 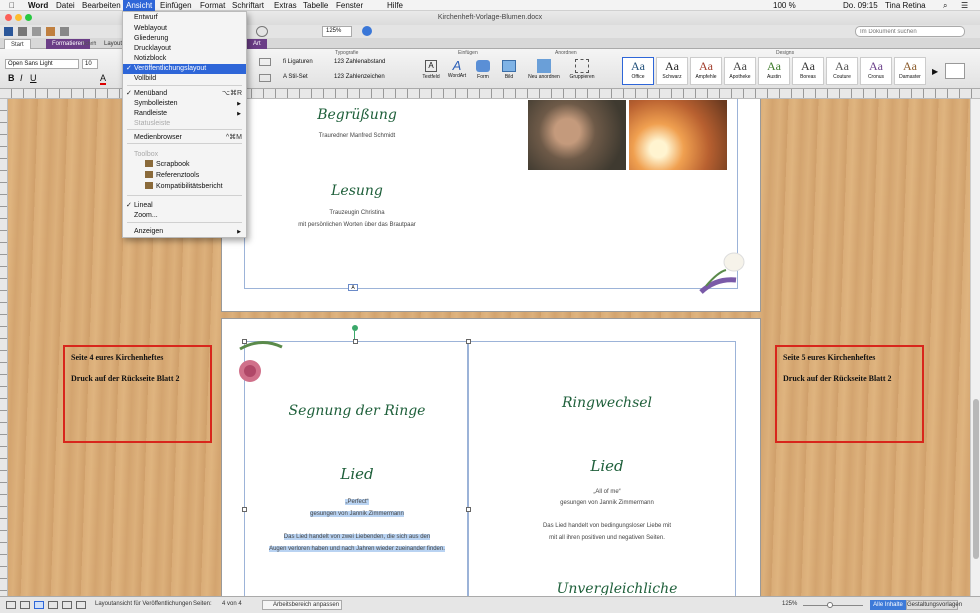 I want to click on align-icon, so click(x=265, y=62).